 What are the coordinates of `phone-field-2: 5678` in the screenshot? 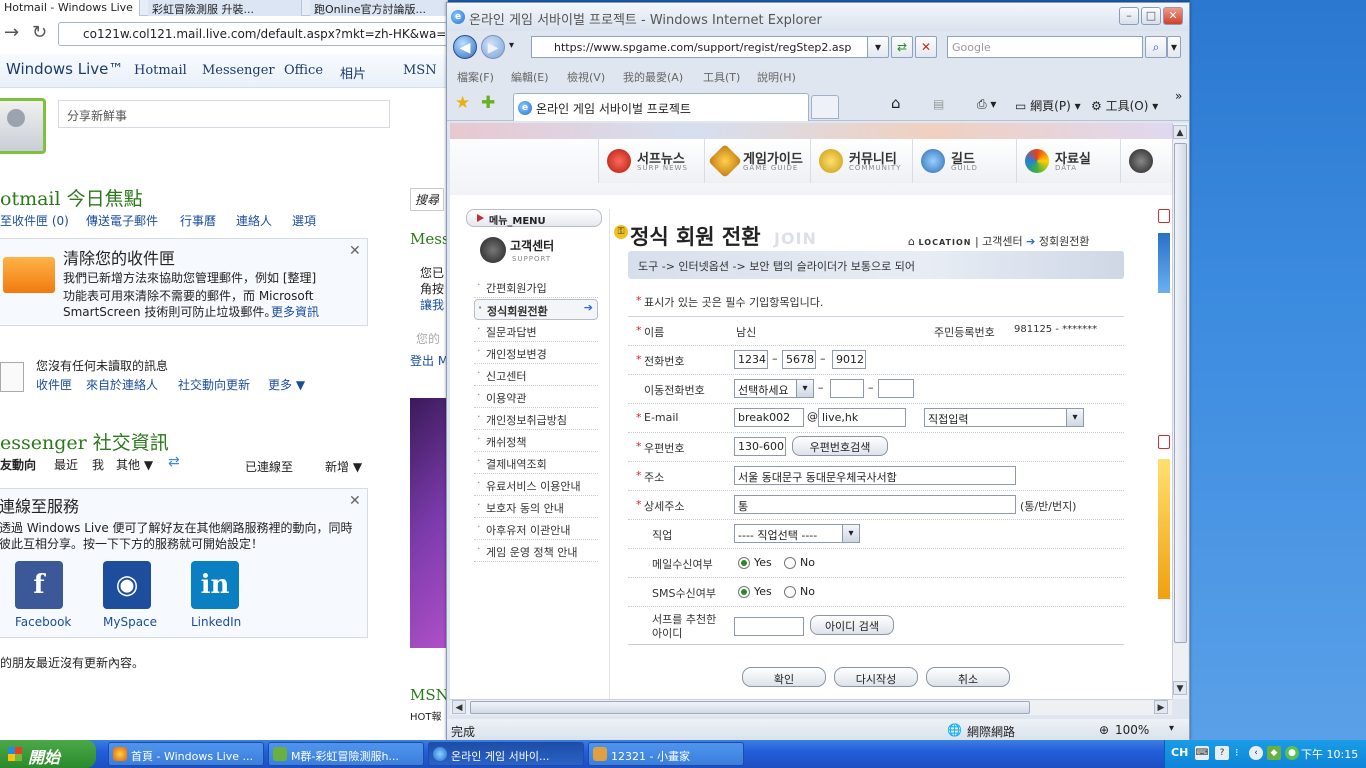 It's located at (799, 359).